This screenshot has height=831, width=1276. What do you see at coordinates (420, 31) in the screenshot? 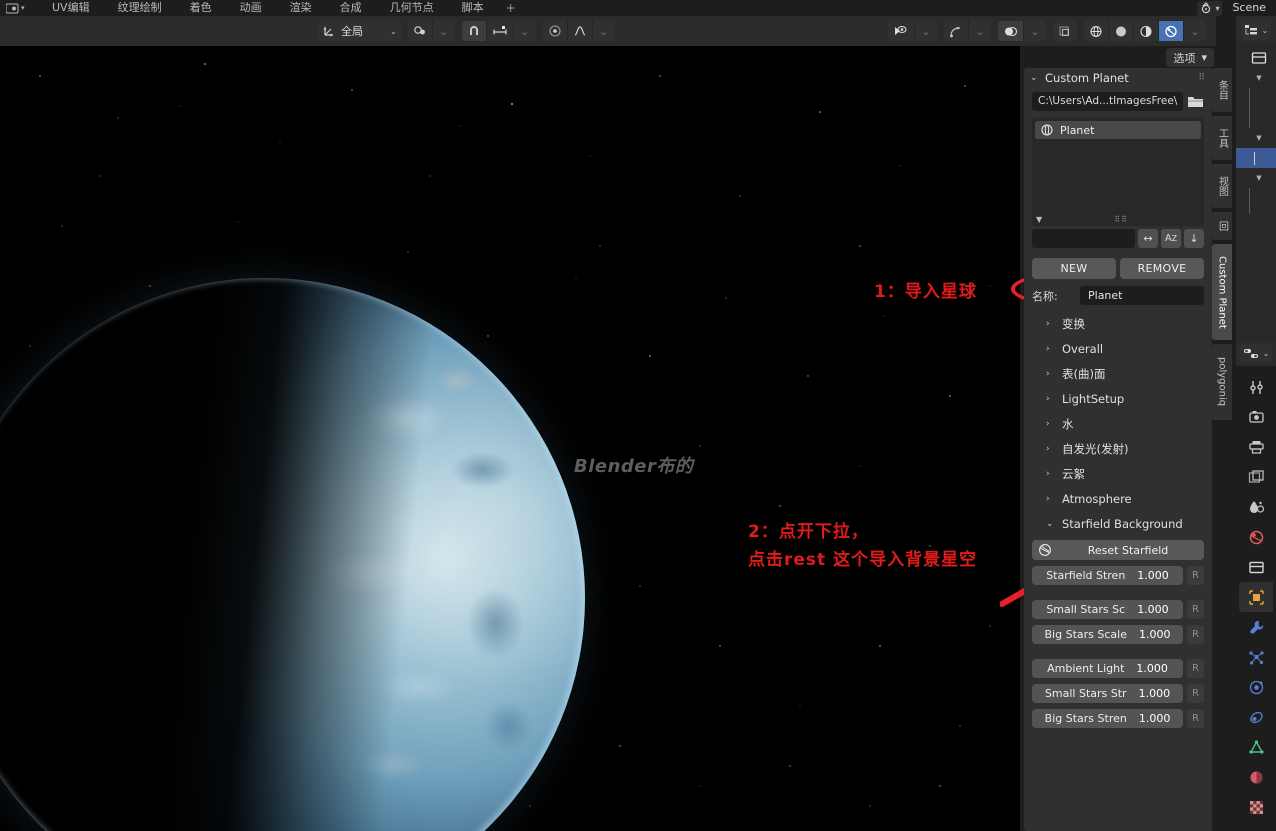
I see `snap-toggle-button` at bounding box center [420, 31].